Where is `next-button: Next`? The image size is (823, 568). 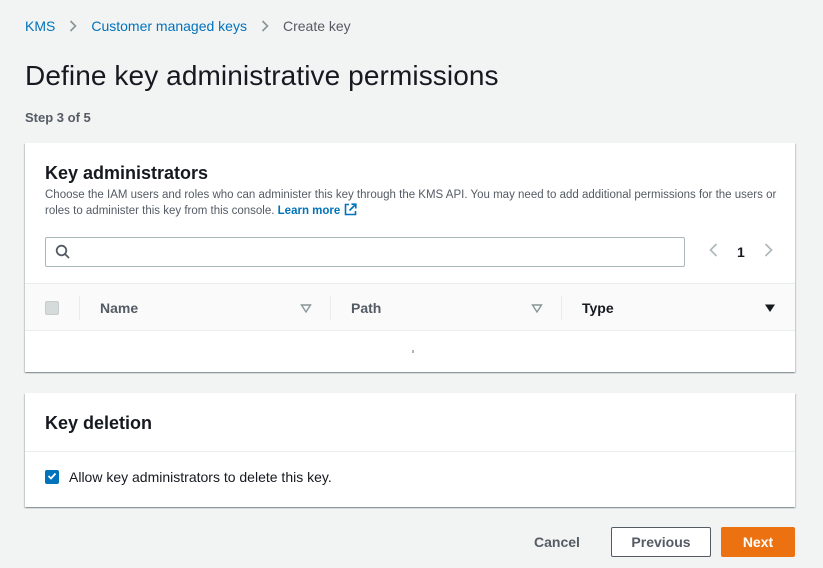
next-button: Next is located at coordinates (758, 542).